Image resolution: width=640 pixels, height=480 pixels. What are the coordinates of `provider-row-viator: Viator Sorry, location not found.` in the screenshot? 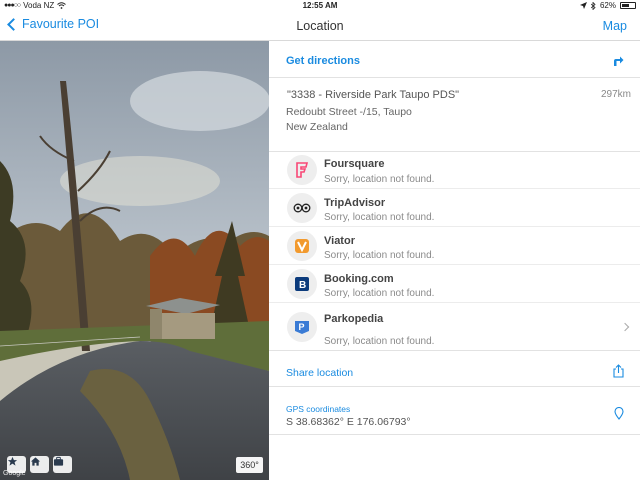 It's located at (454, 246).